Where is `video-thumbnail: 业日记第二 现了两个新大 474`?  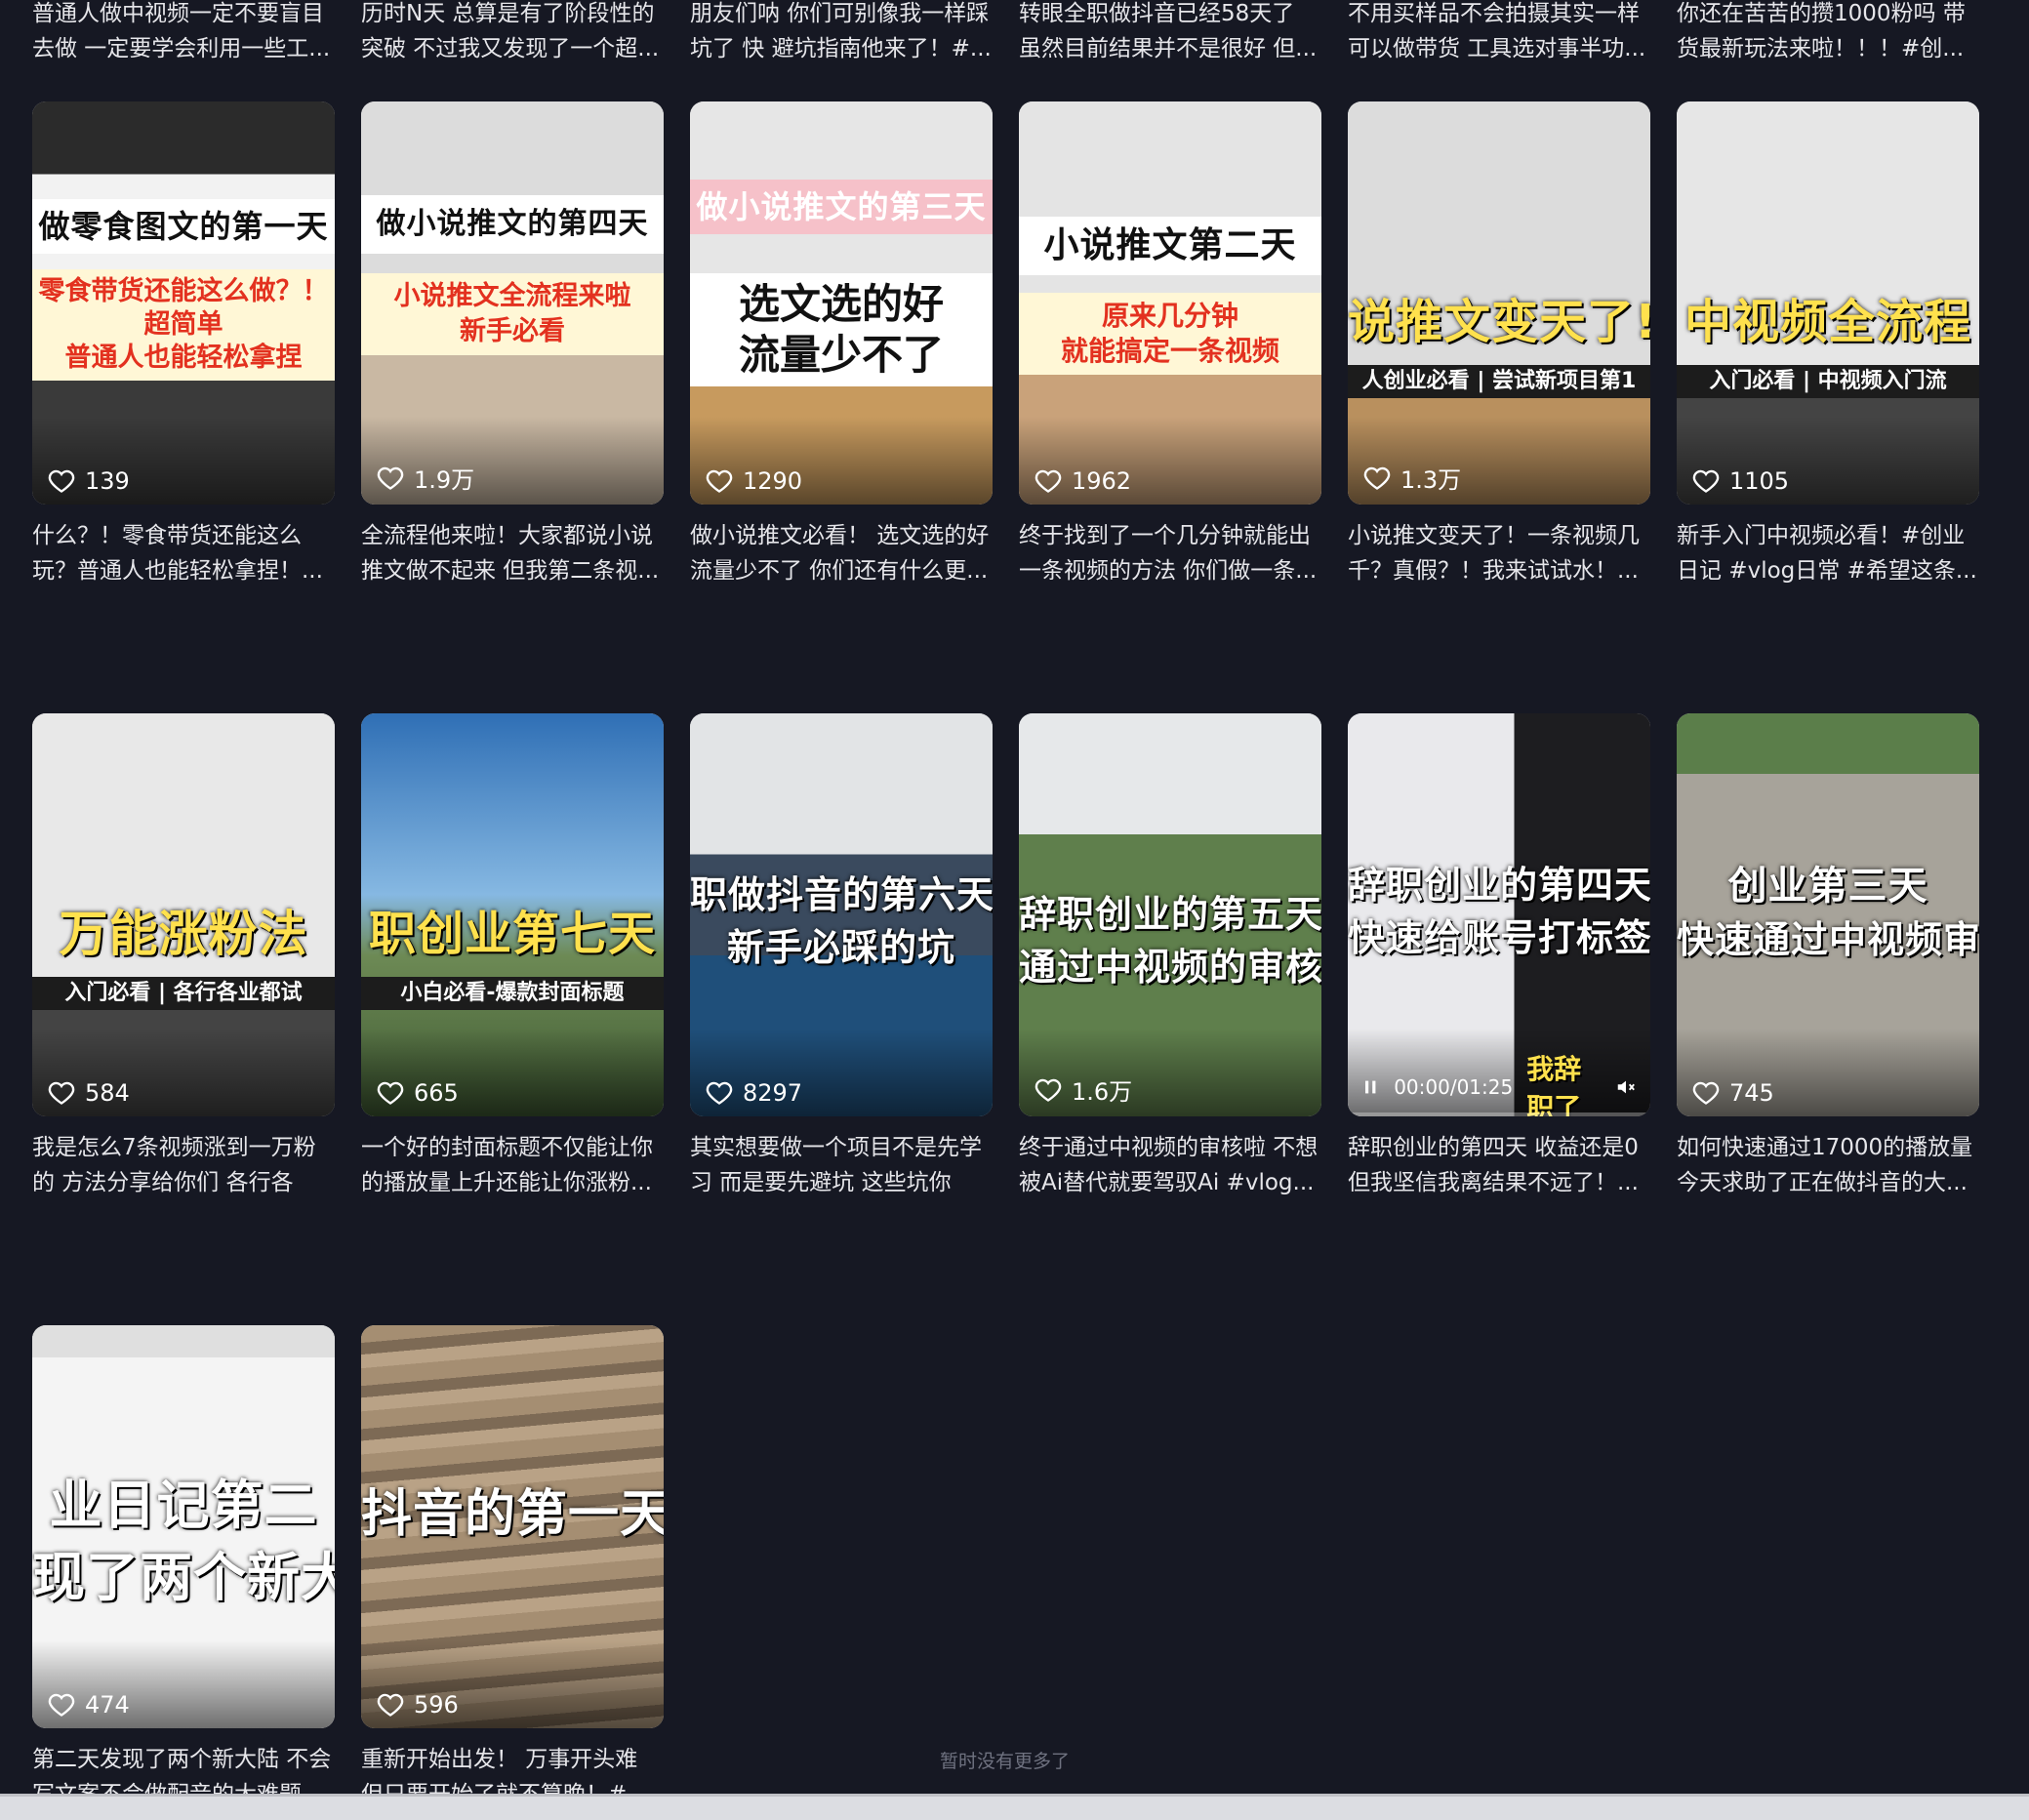 video-thumbnail: 业日记第二 现了两个新大 474 is located at coordinates (183, 1526).